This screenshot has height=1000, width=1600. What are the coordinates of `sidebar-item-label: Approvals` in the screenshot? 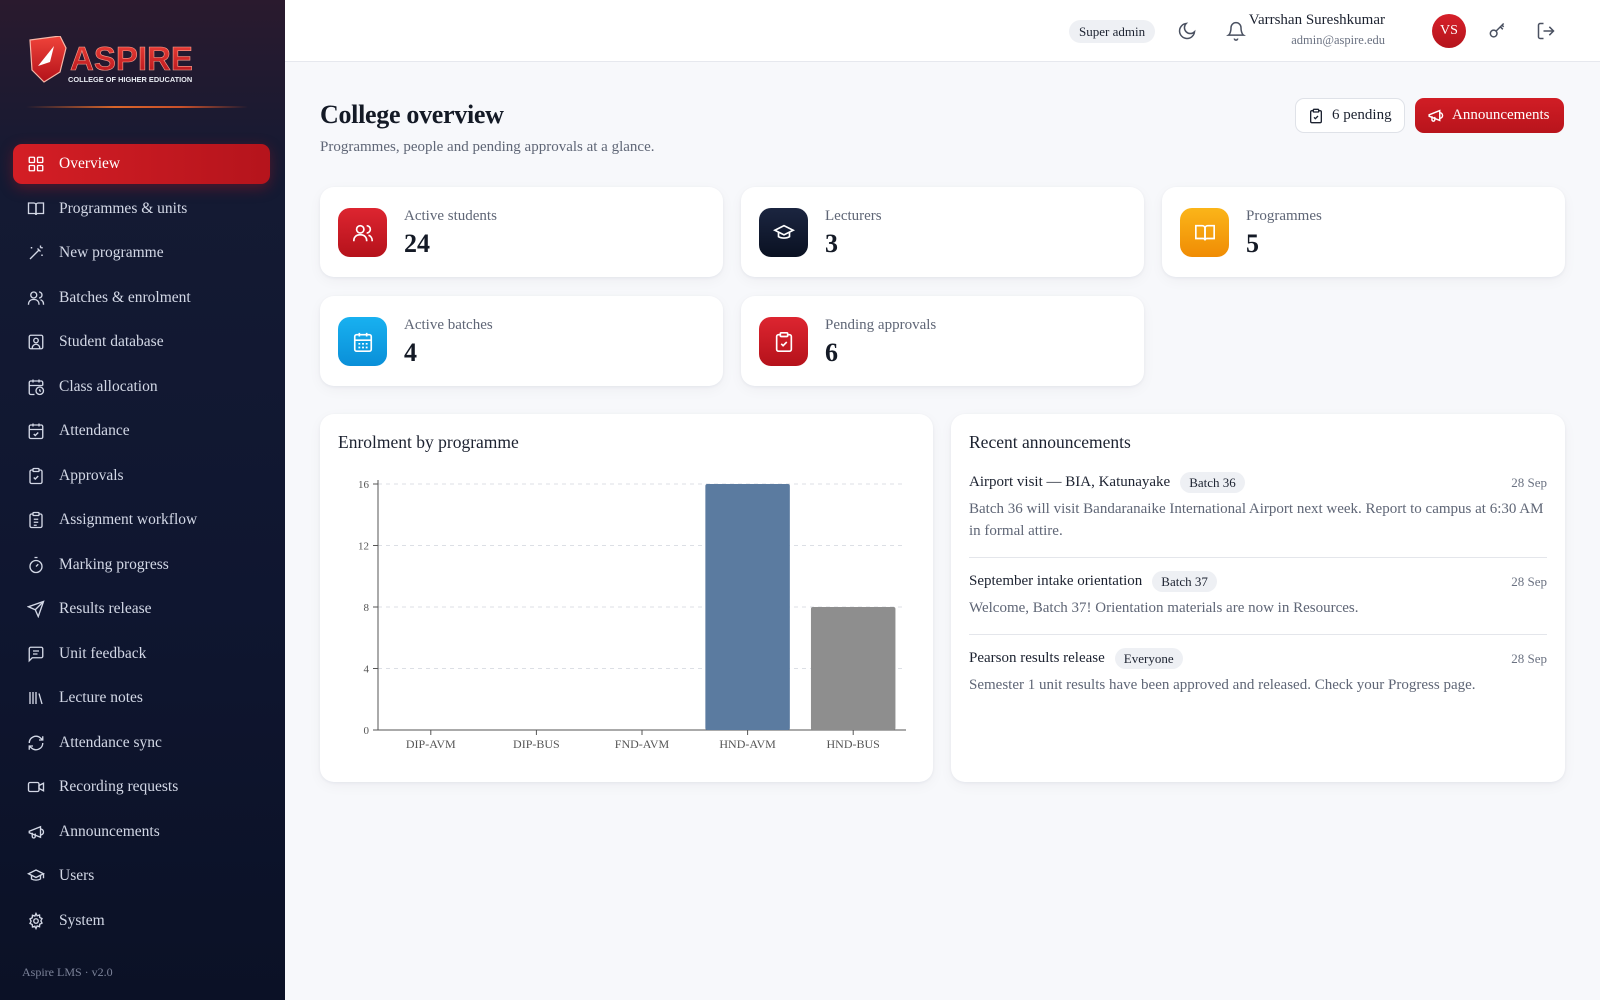 It's located at (91, 475).